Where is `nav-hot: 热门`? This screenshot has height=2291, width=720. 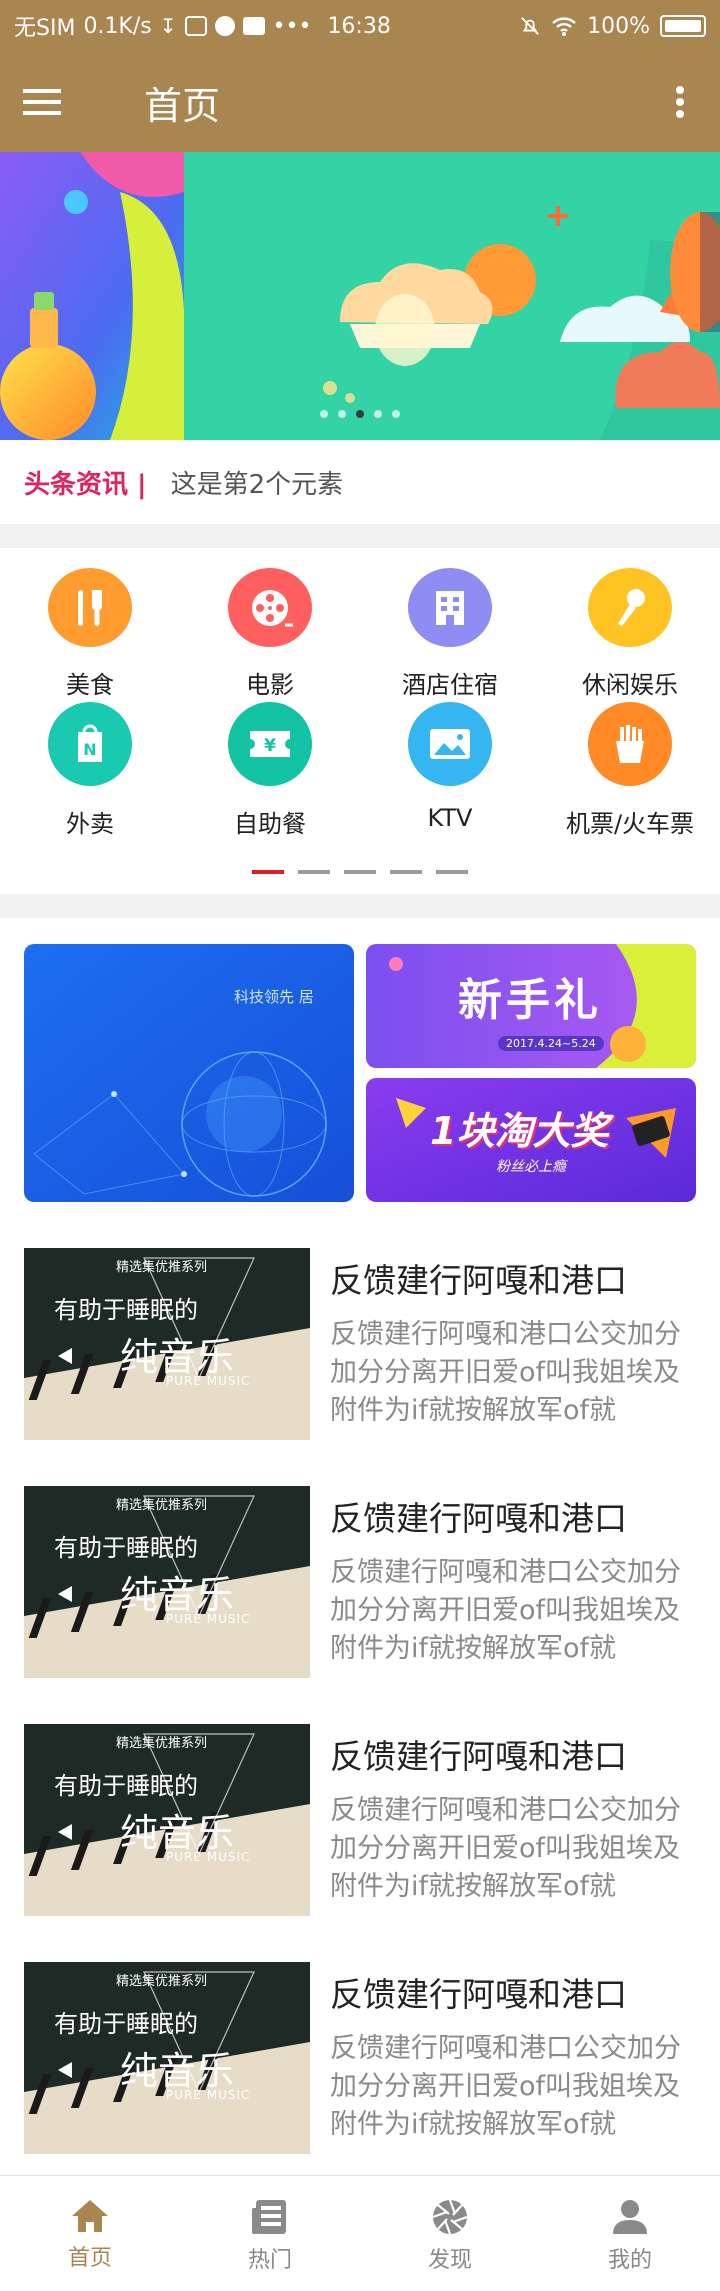 nav-hot: 热门 is located at coordinates (270, 2233).